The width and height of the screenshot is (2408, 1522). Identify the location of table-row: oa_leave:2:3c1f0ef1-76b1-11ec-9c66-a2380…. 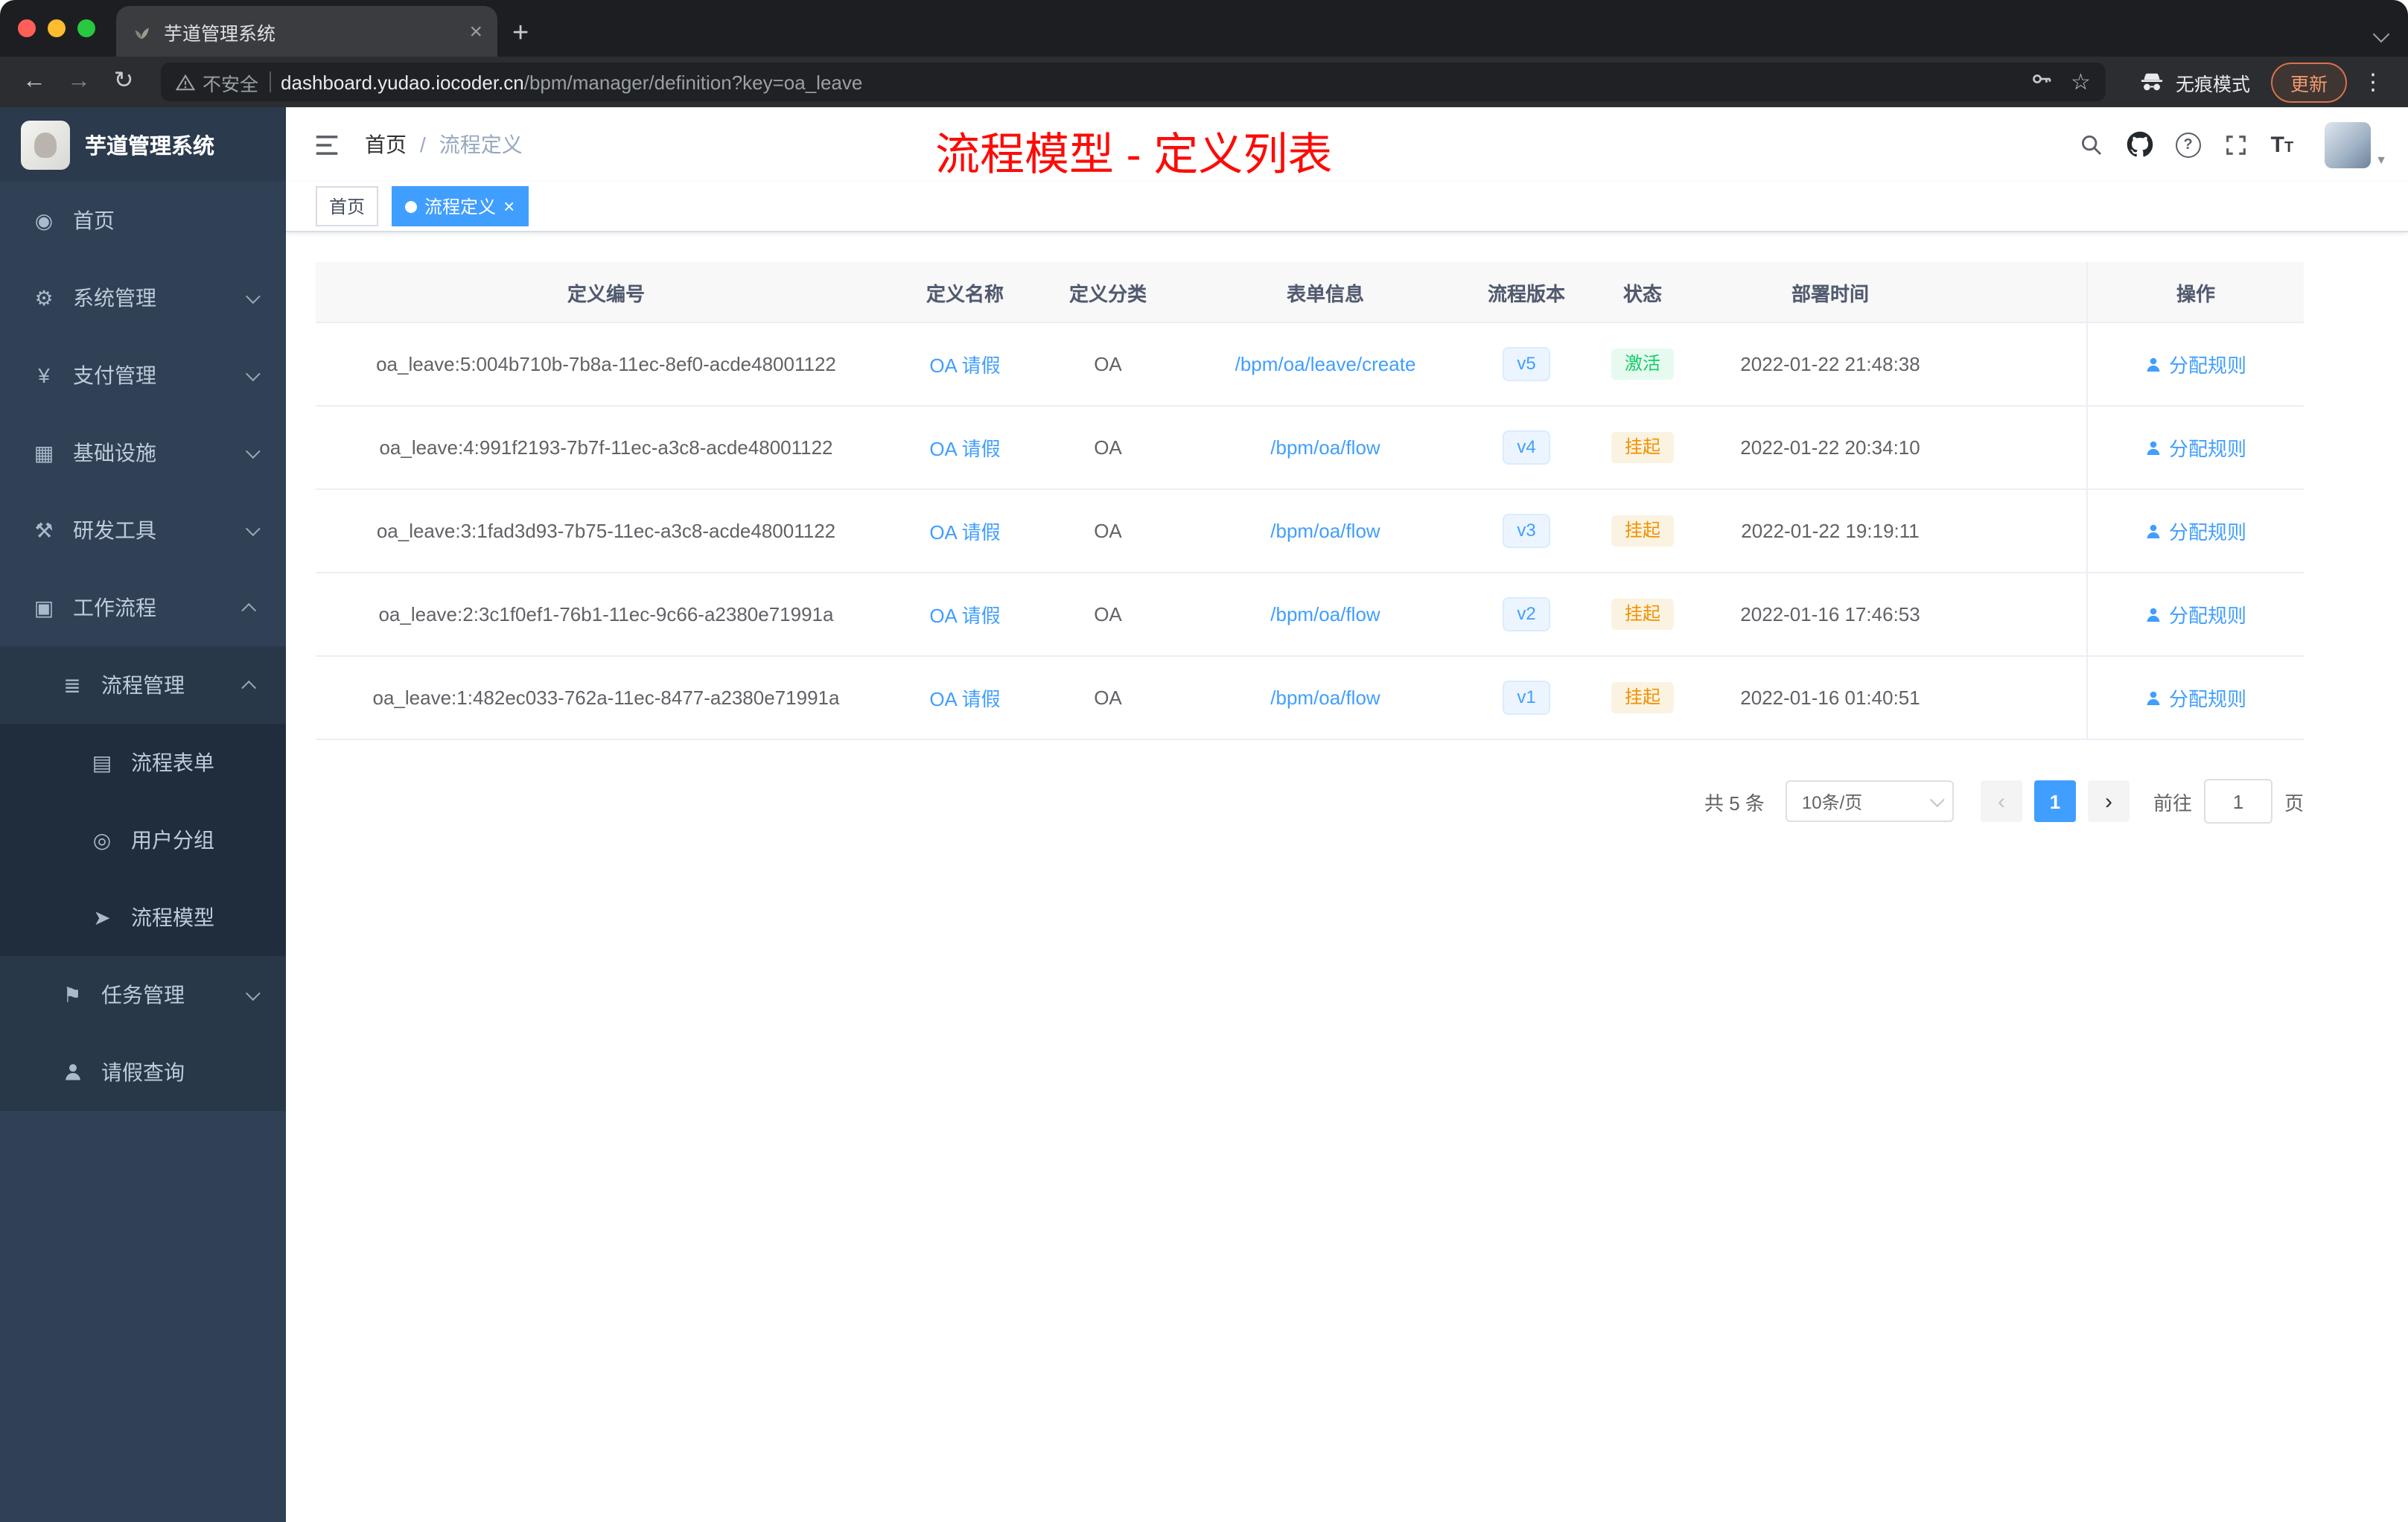
(1310, 615).